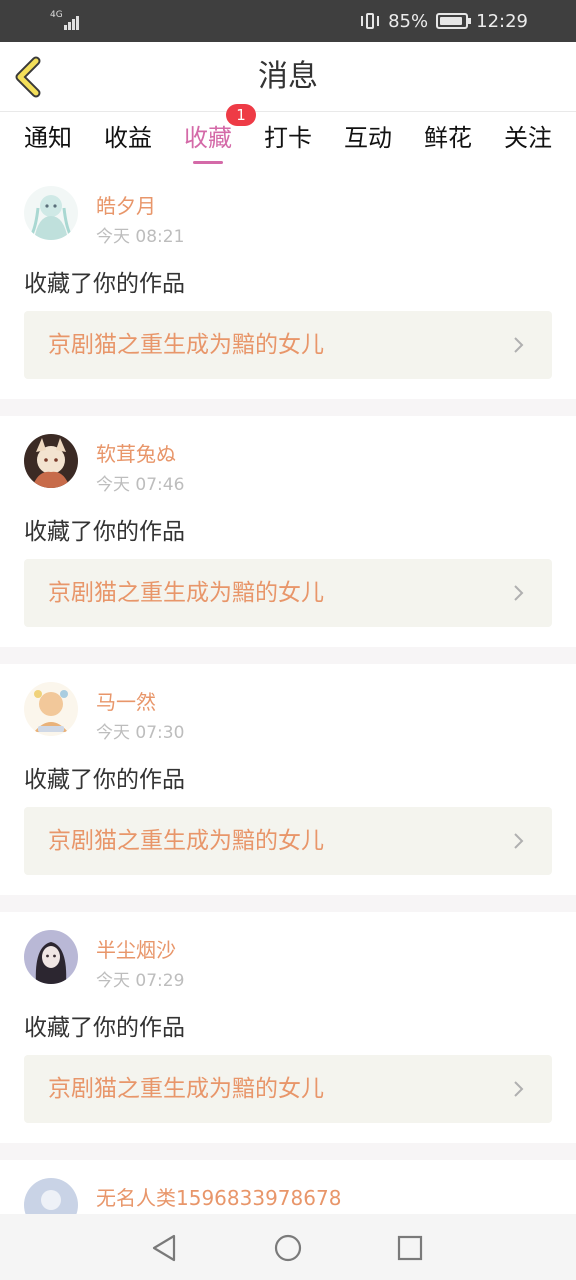 Image resolution: width=576 pixels, height=1280 pixels. Describe the element at coordinates (288, 21) in the screenshot. I see `status-bar: 4G 85% 12:29` at that location.